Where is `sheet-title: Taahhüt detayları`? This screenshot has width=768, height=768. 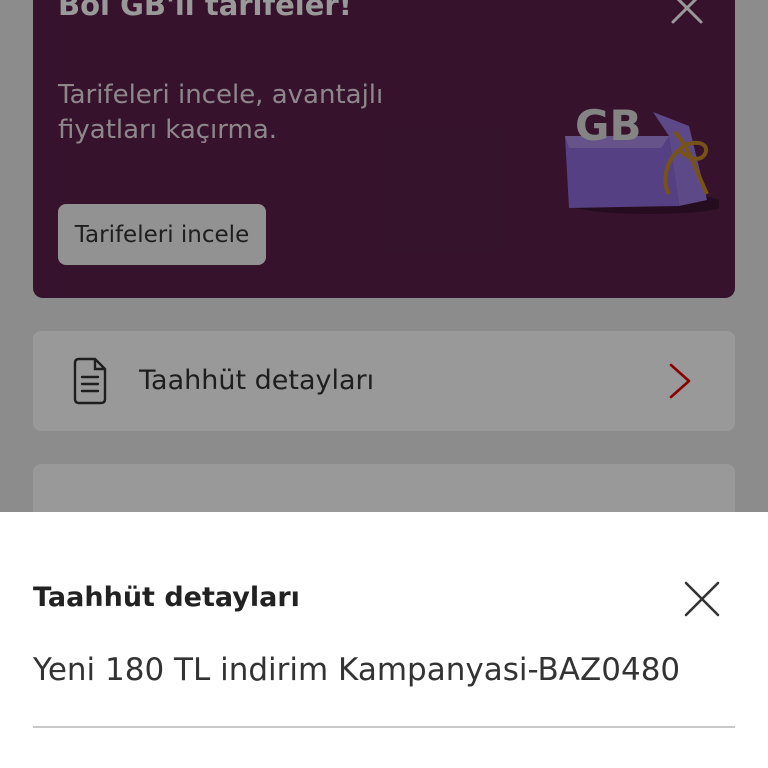
sheet-title: Taahhüt detayları is located at coordinates (166, 597).